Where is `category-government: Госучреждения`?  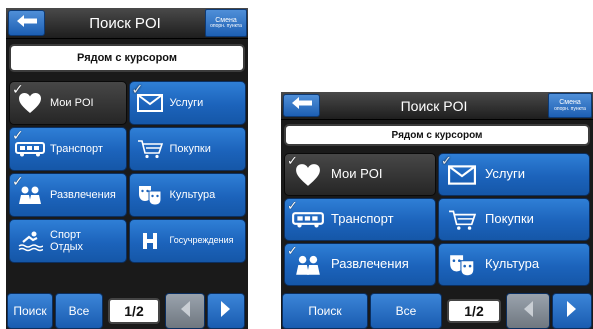 category-government: Госучреждения is located at coordinates (187, 241).